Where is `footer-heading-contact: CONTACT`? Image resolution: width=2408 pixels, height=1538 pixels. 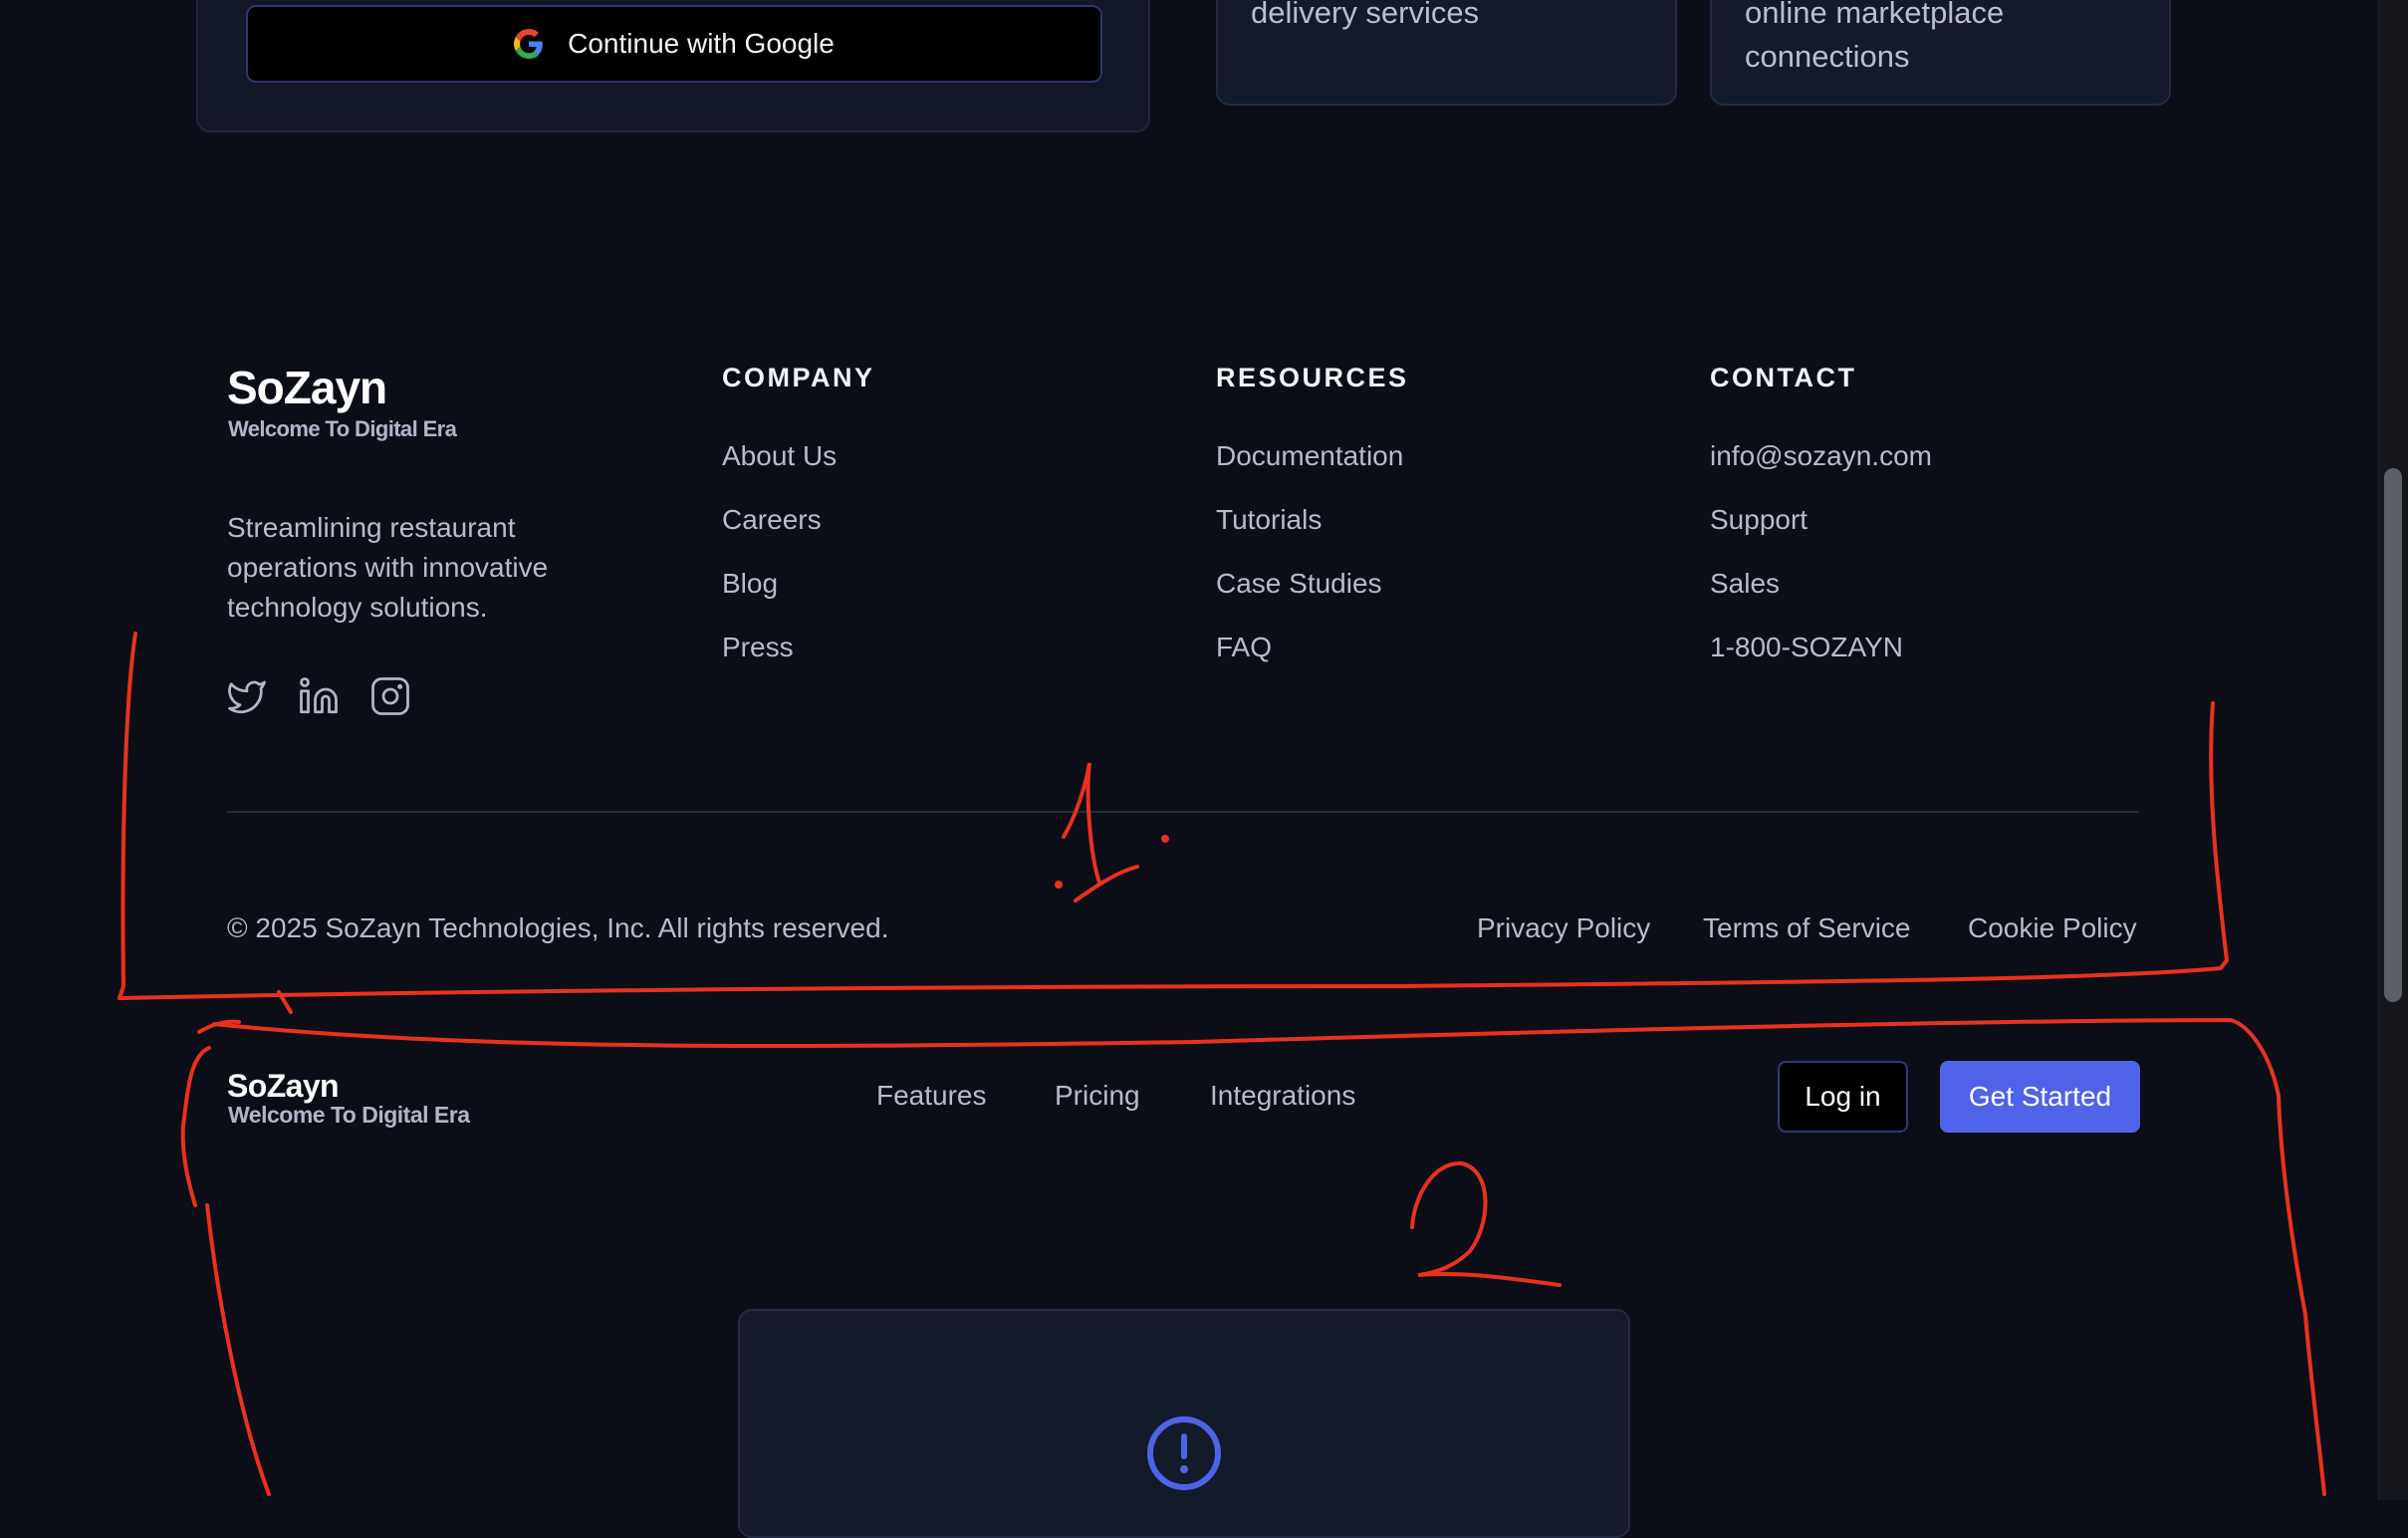
footer-heading-contact: CONTACT is located at coordinates (1783, 377).